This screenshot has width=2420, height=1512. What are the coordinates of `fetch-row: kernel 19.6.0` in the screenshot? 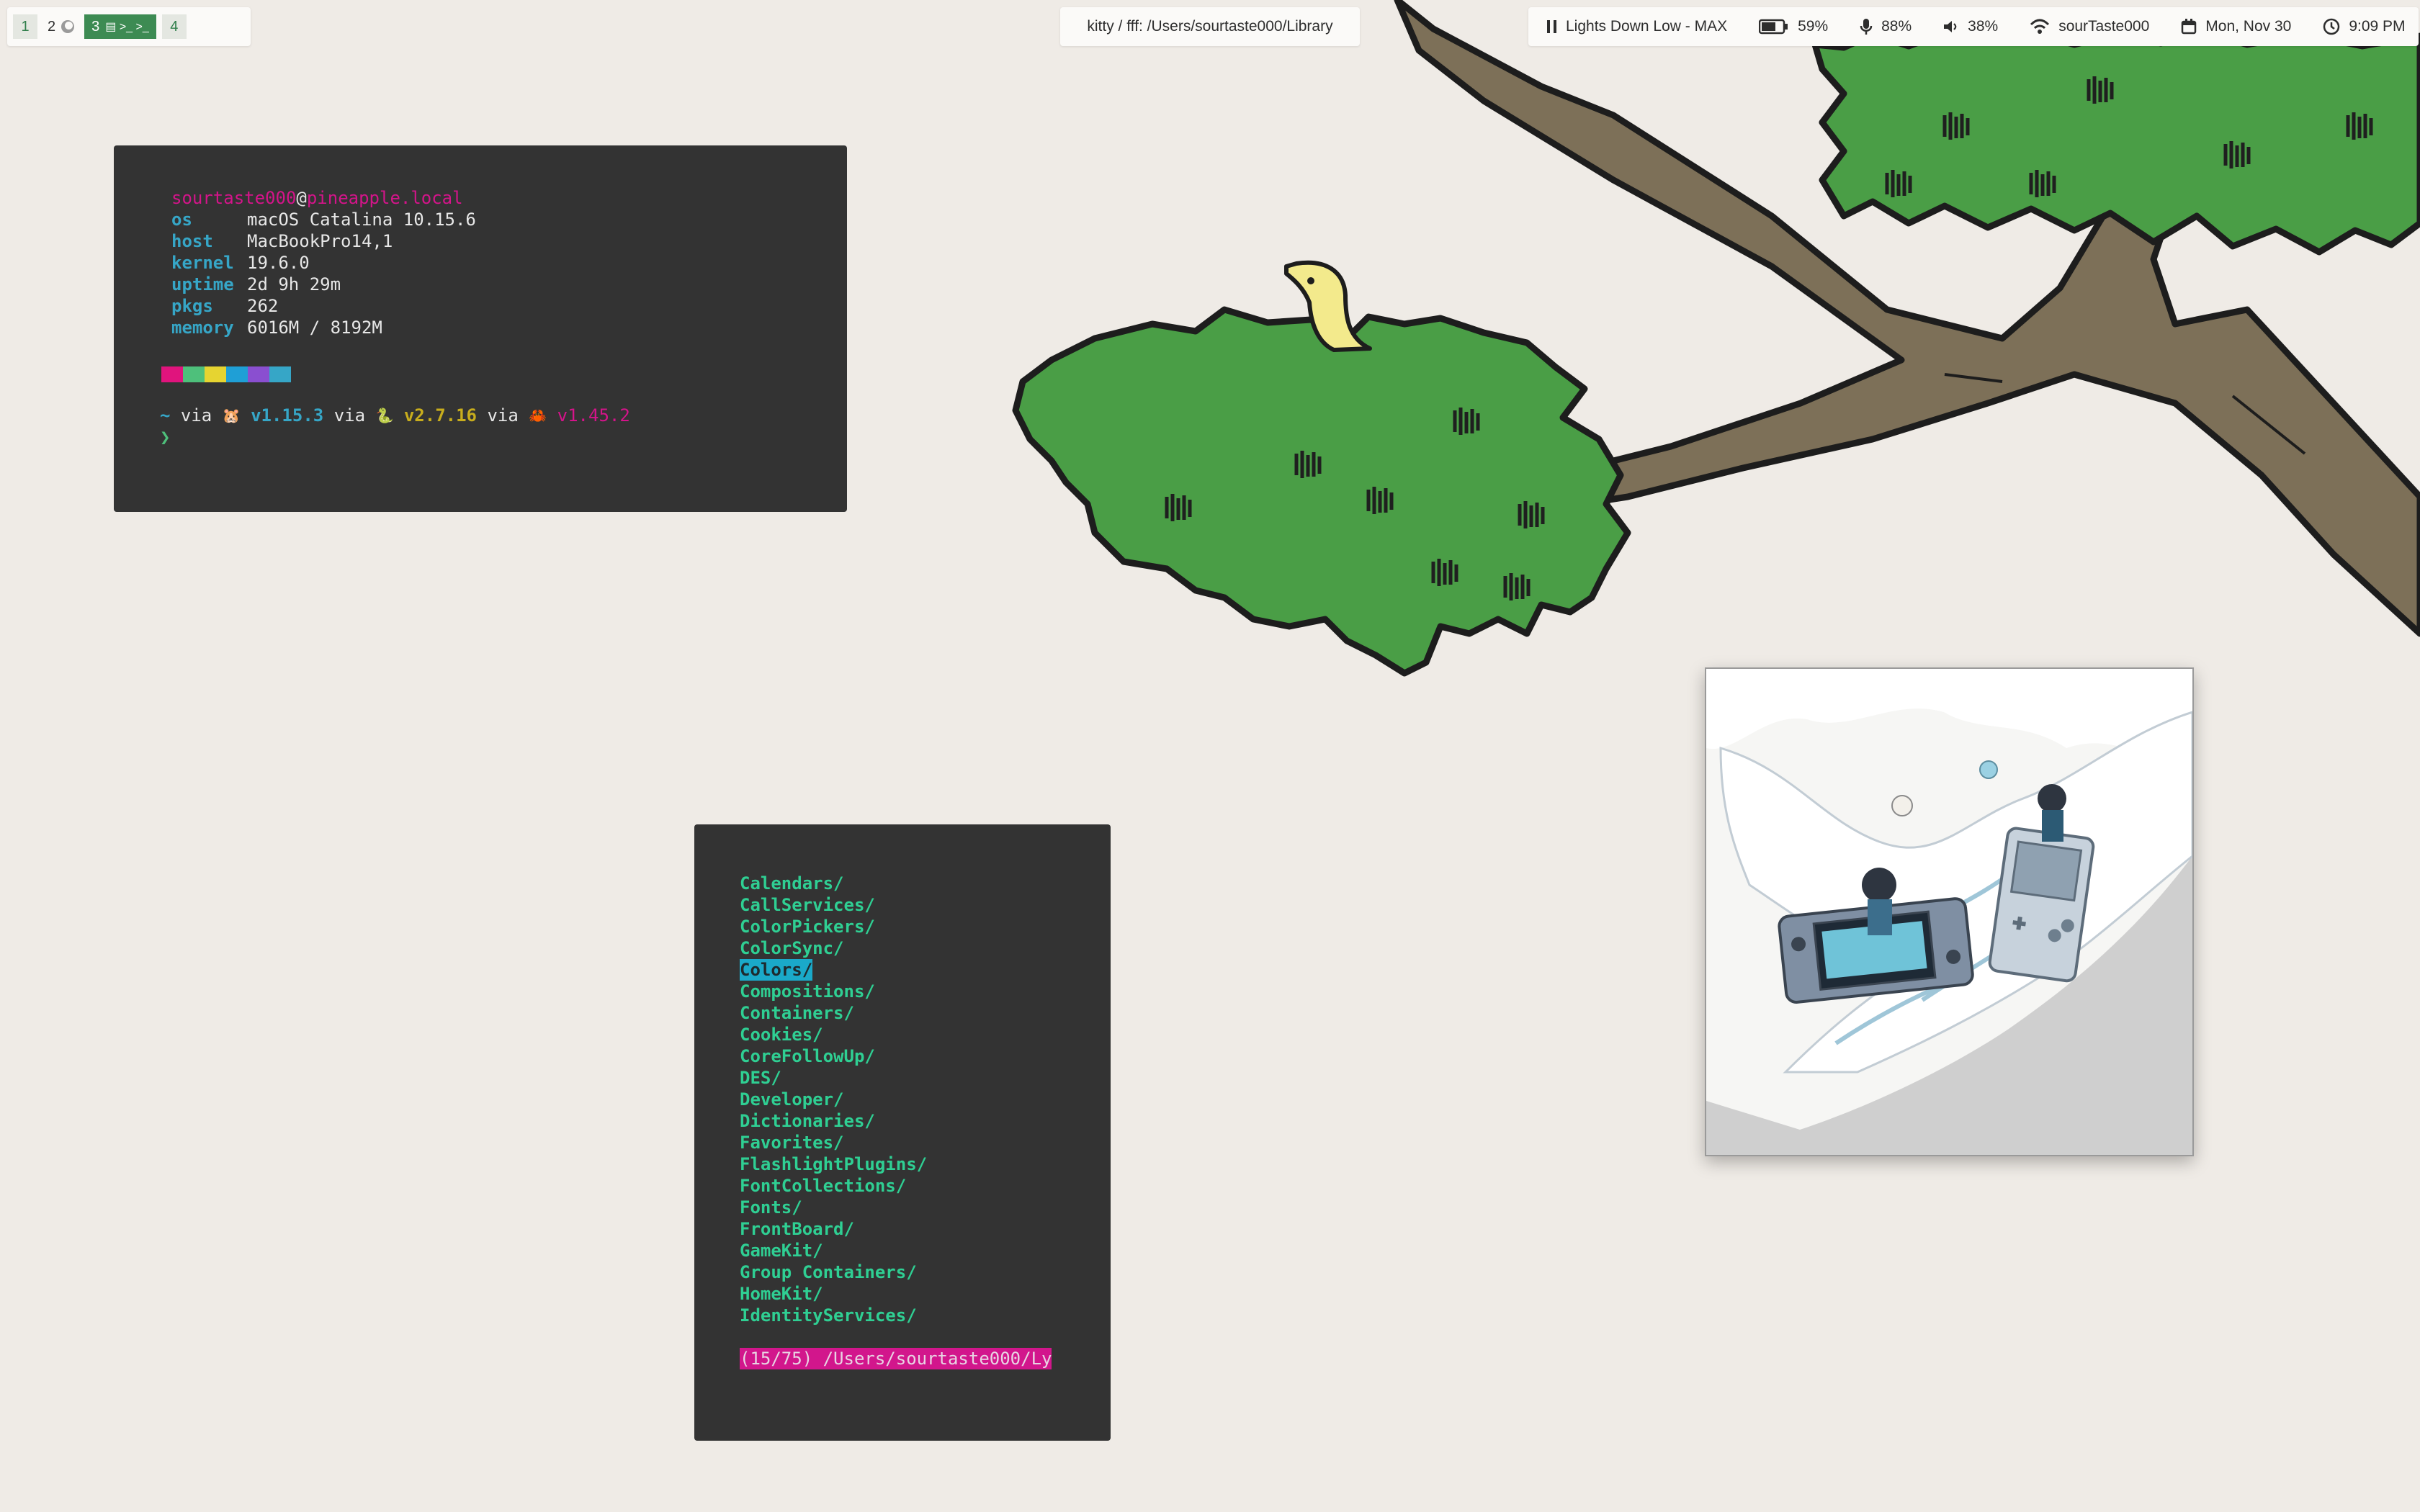 It's located at (323, 263).